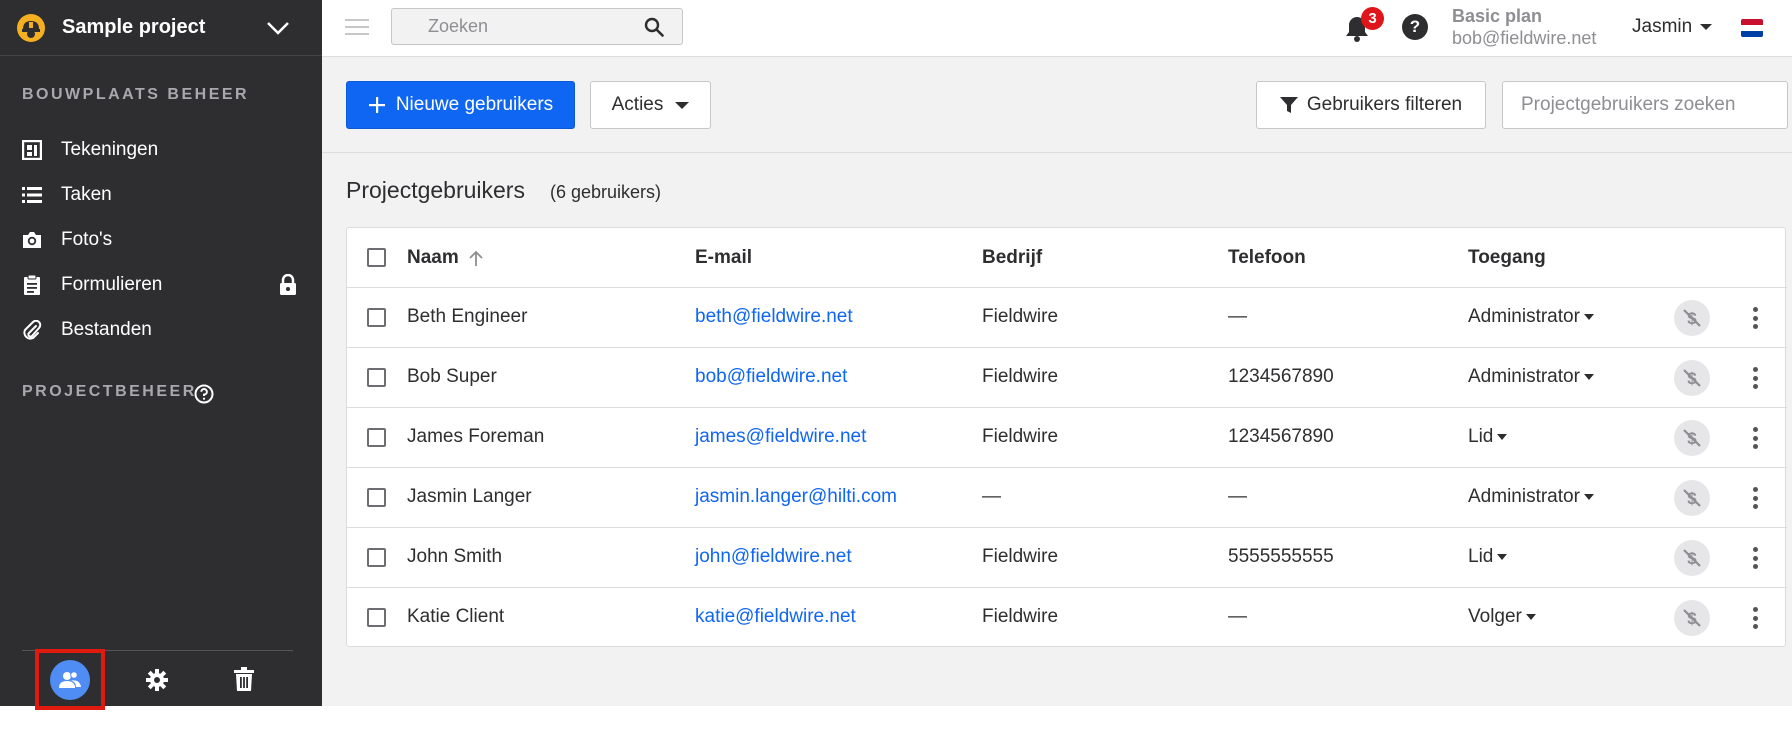 The image size is (1792, 752). Describe the element at coordinates (110, 149) in the screenshot. I see `sidebar-item-label: Tekeningen` at that location.